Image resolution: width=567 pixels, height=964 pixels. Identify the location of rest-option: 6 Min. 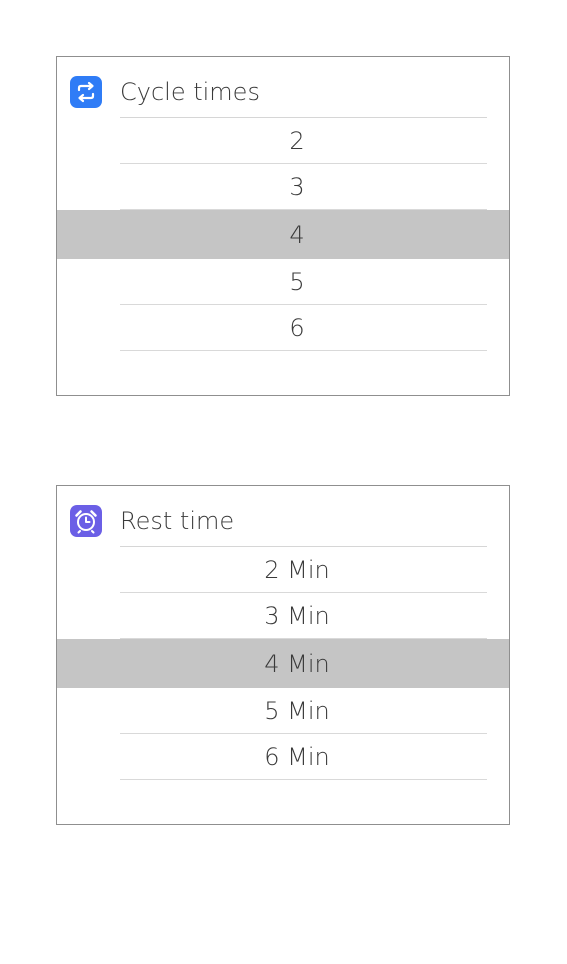
(283, 757).